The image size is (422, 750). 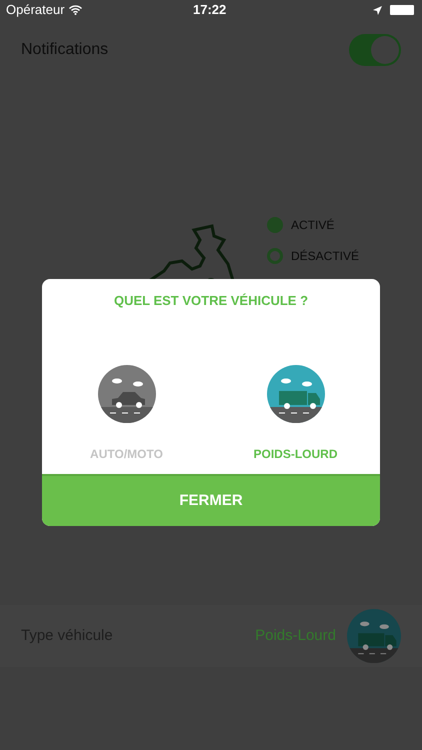 I want to click on vehicle-option: AUTO/MOTO, so click(x=126, y=413).